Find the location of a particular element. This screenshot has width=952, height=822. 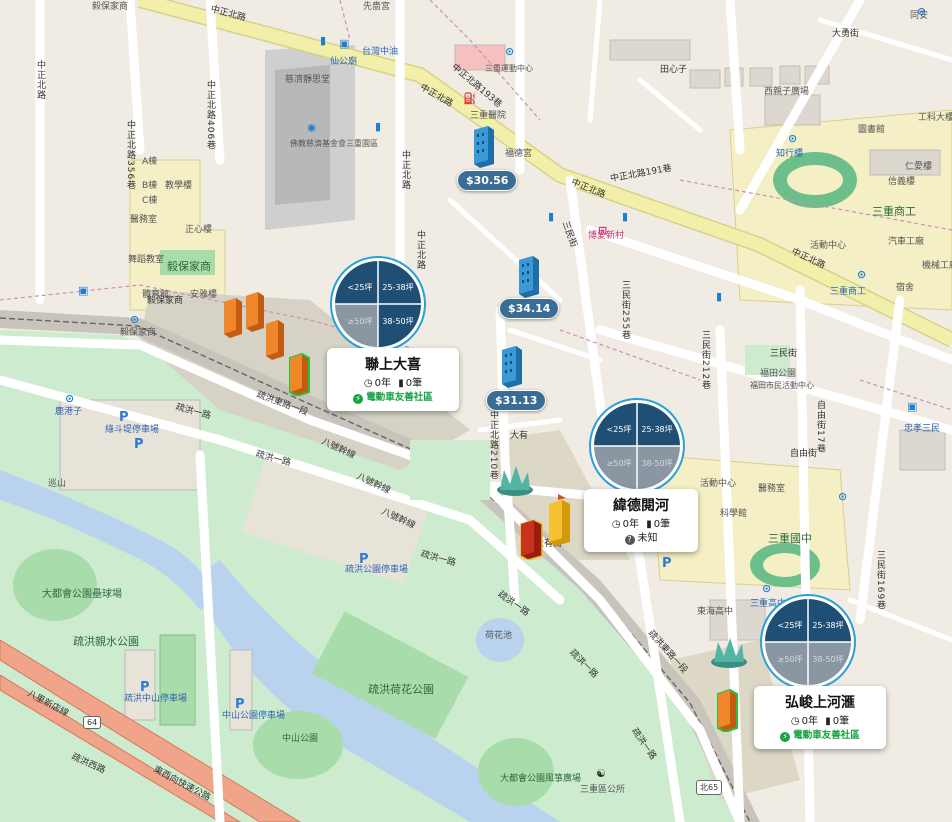

price-tag: $30.56 is located at coordinates (487, 180).